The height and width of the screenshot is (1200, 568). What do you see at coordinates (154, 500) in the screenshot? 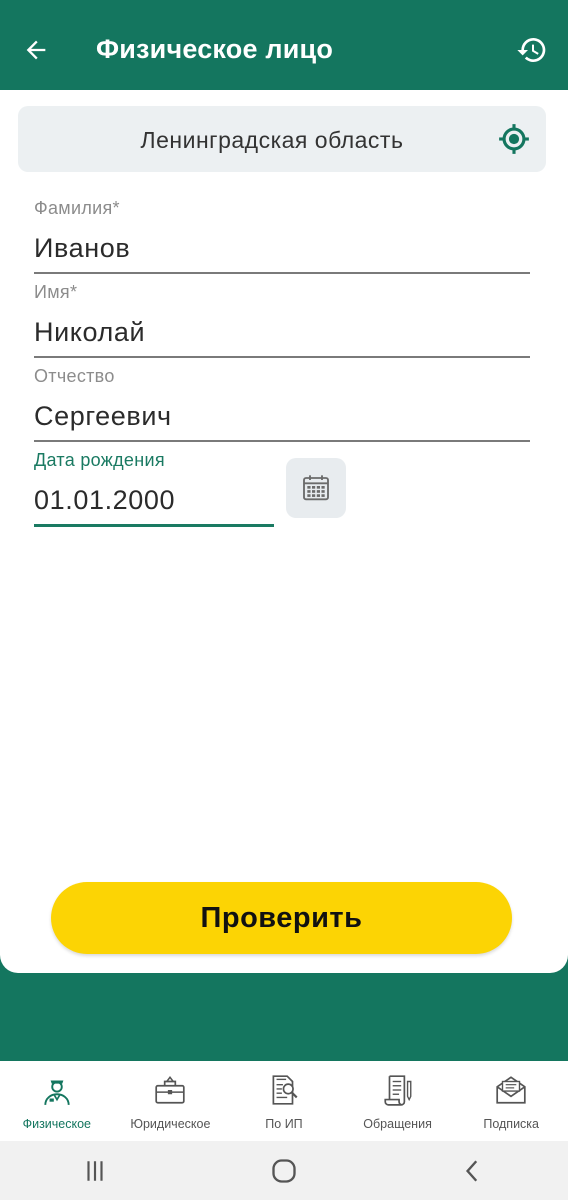
I see `birth-date-input: 01.01.2000` at bounding box center [154, 500].